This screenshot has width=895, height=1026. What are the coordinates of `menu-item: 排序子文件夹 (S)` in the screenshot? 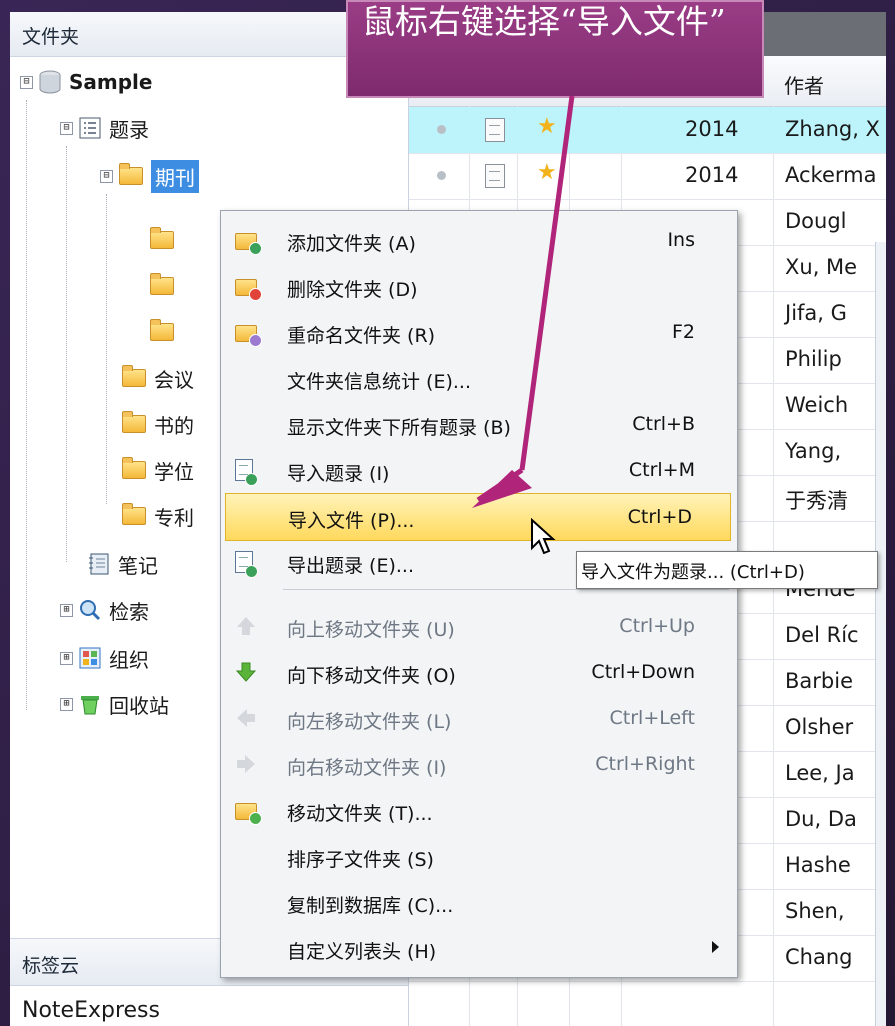 It's located at (479, 856).